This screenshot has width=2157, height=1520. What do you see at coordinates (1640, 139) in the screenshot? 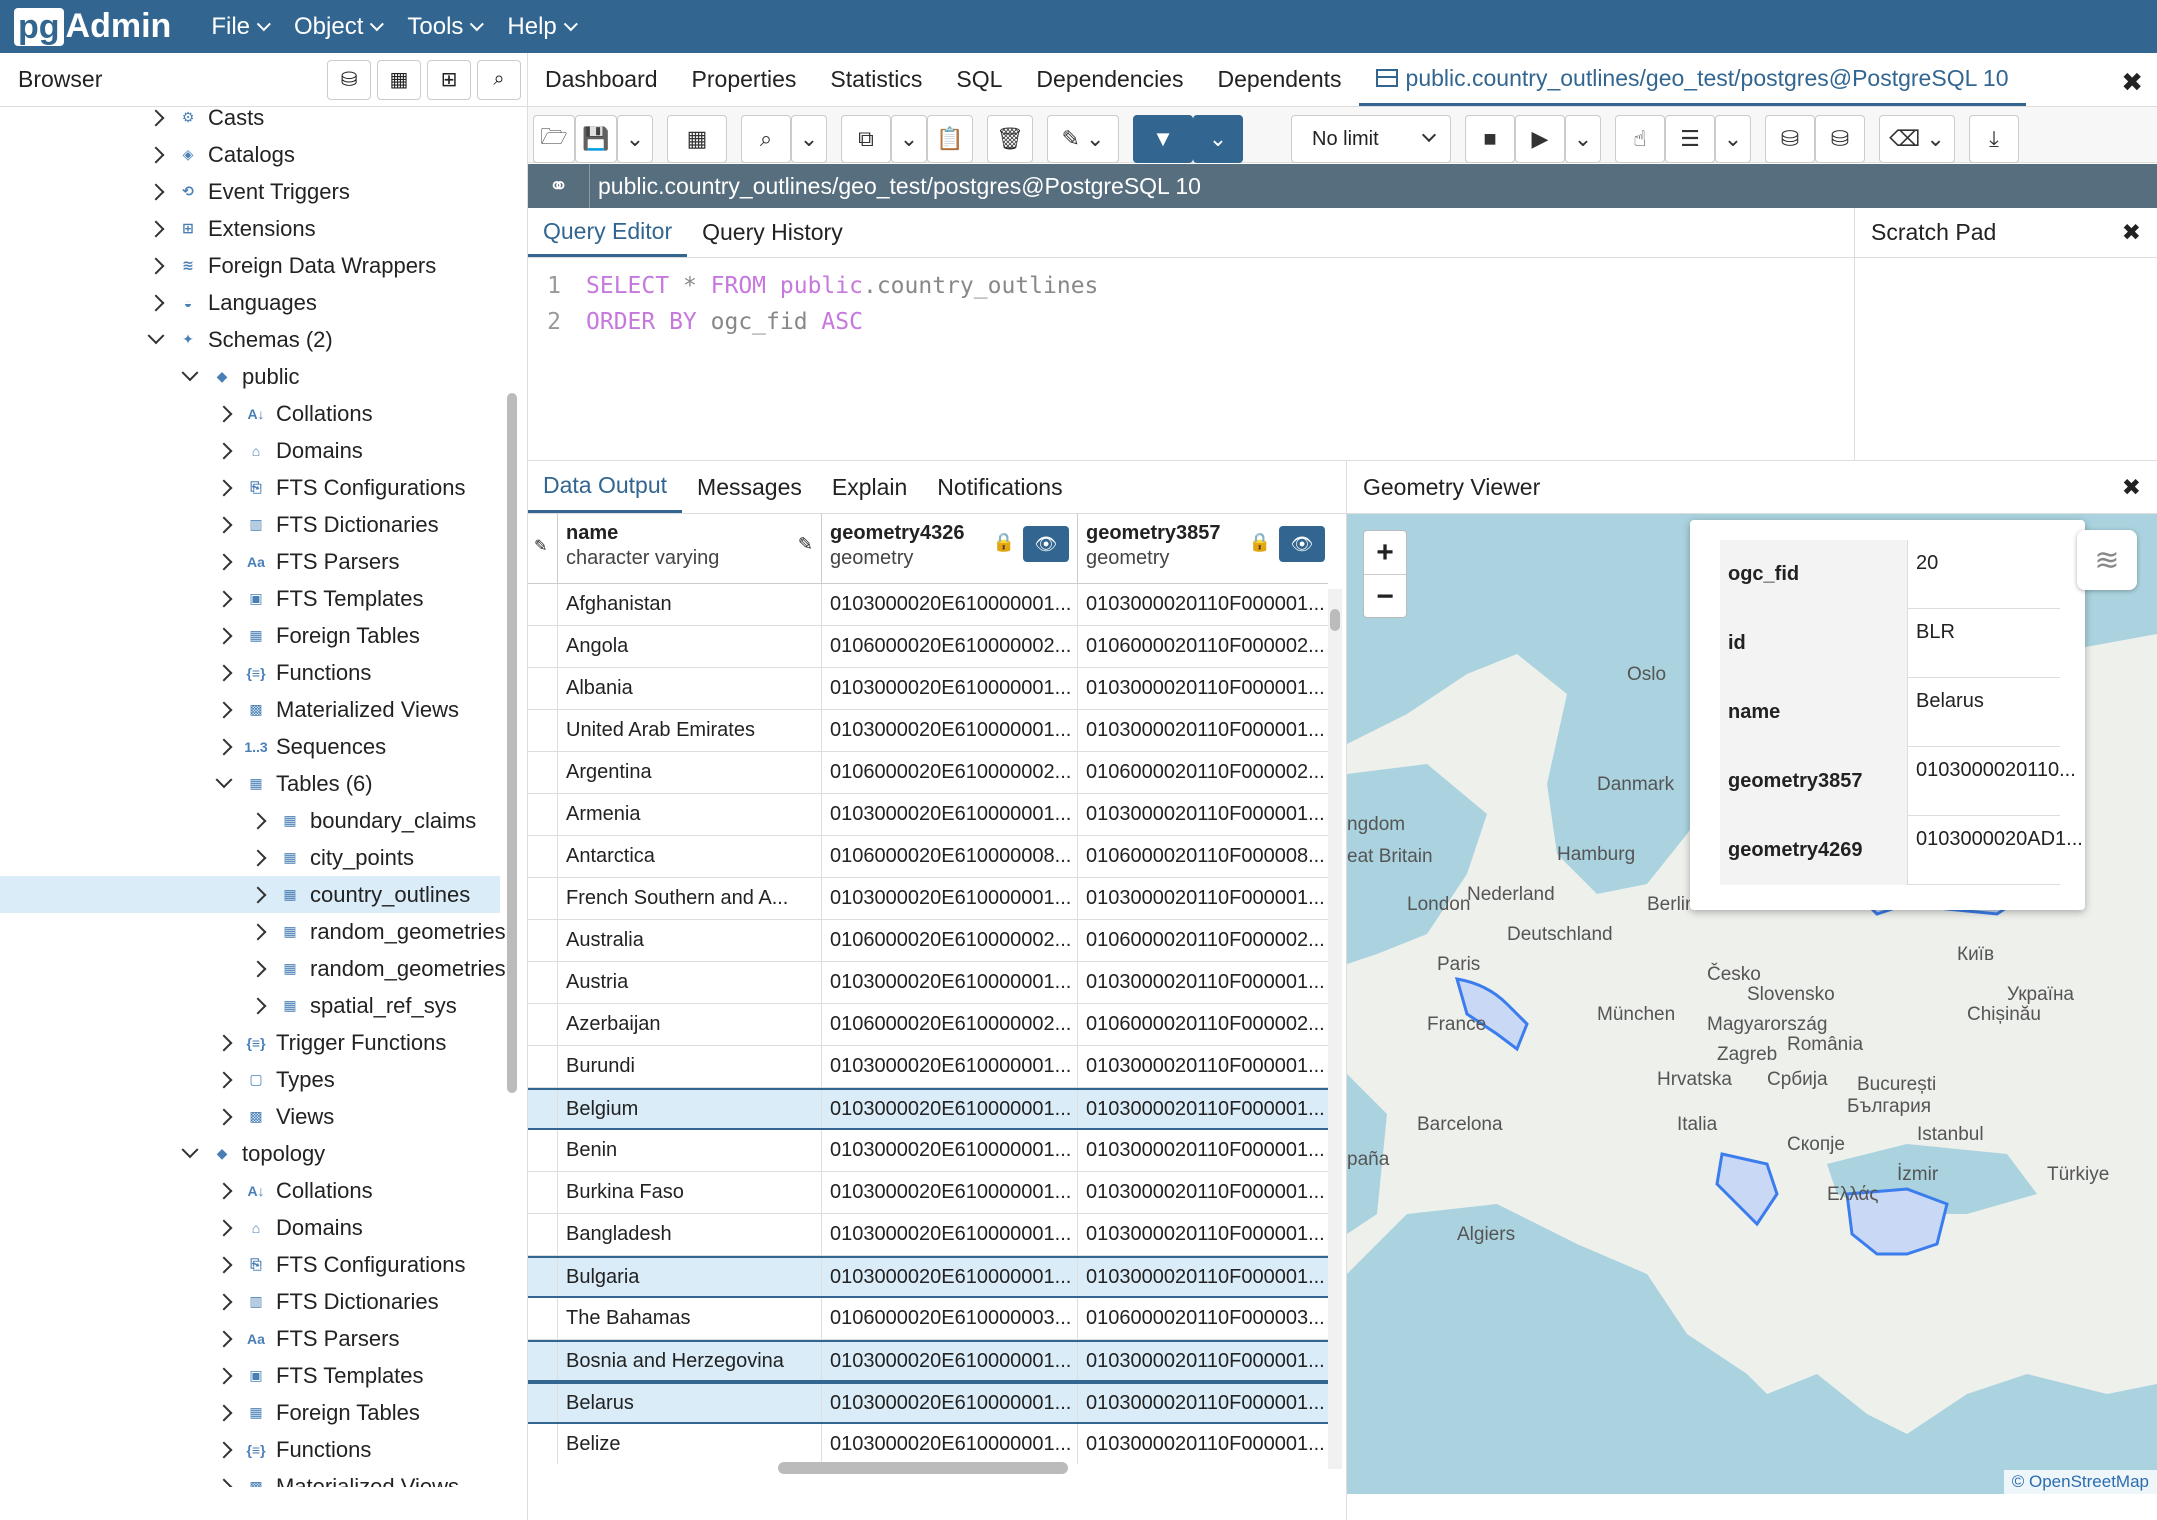
I see `explain-button: ☝` at bounding box center [1640, 139].